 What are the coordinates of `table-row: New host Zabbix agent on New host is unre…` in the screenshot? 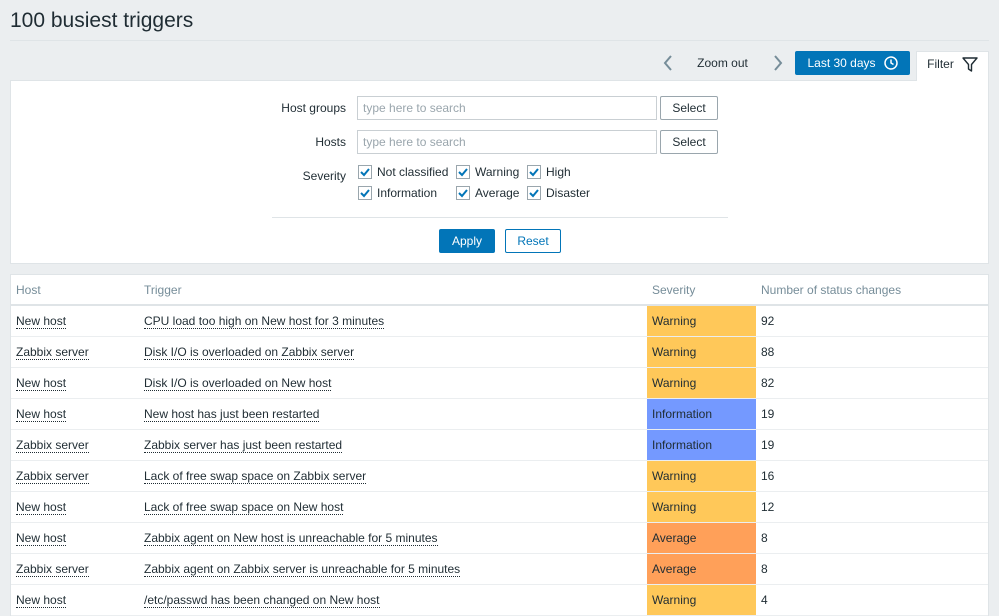 It's located at (499, 538).